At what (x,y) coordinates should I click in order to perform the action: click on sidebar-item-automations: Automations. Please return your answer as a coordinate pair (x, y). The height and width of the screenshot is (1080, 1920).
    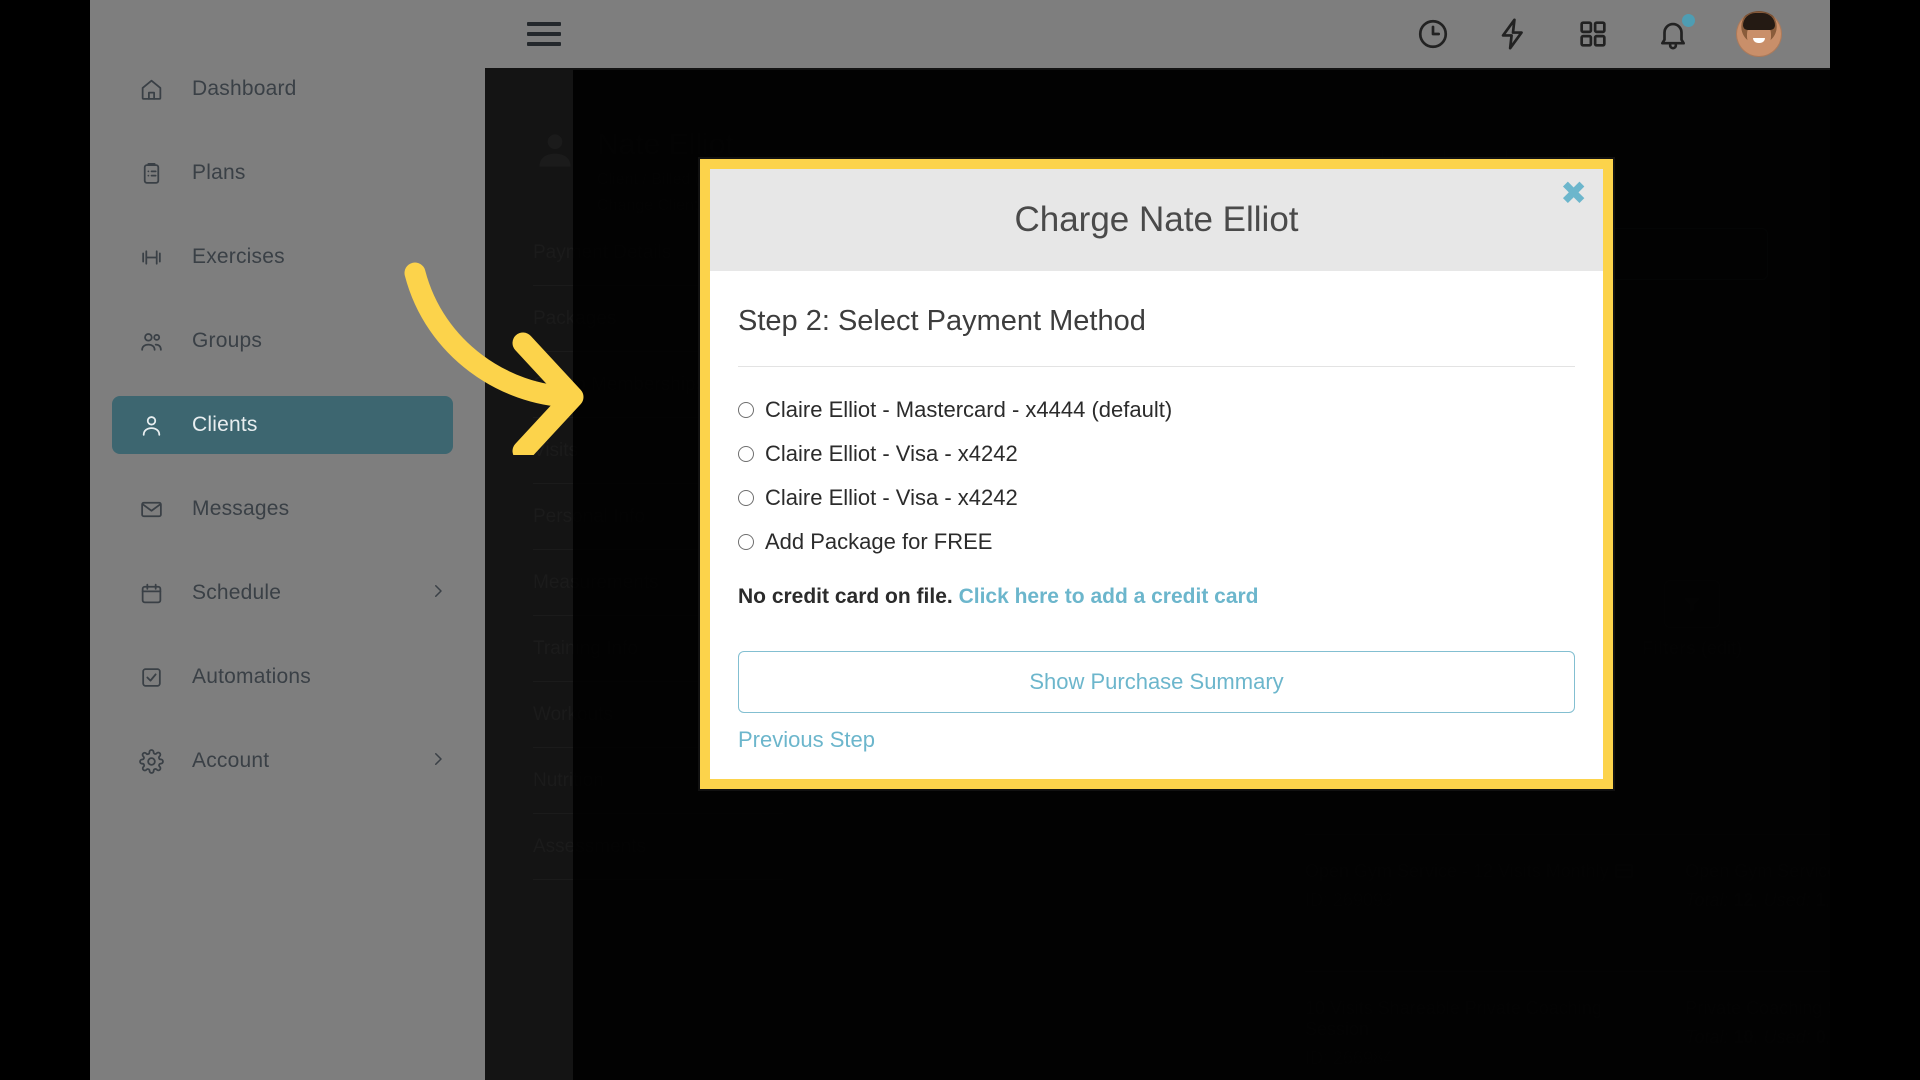
    Looking at the image, I should click on (282, 677).